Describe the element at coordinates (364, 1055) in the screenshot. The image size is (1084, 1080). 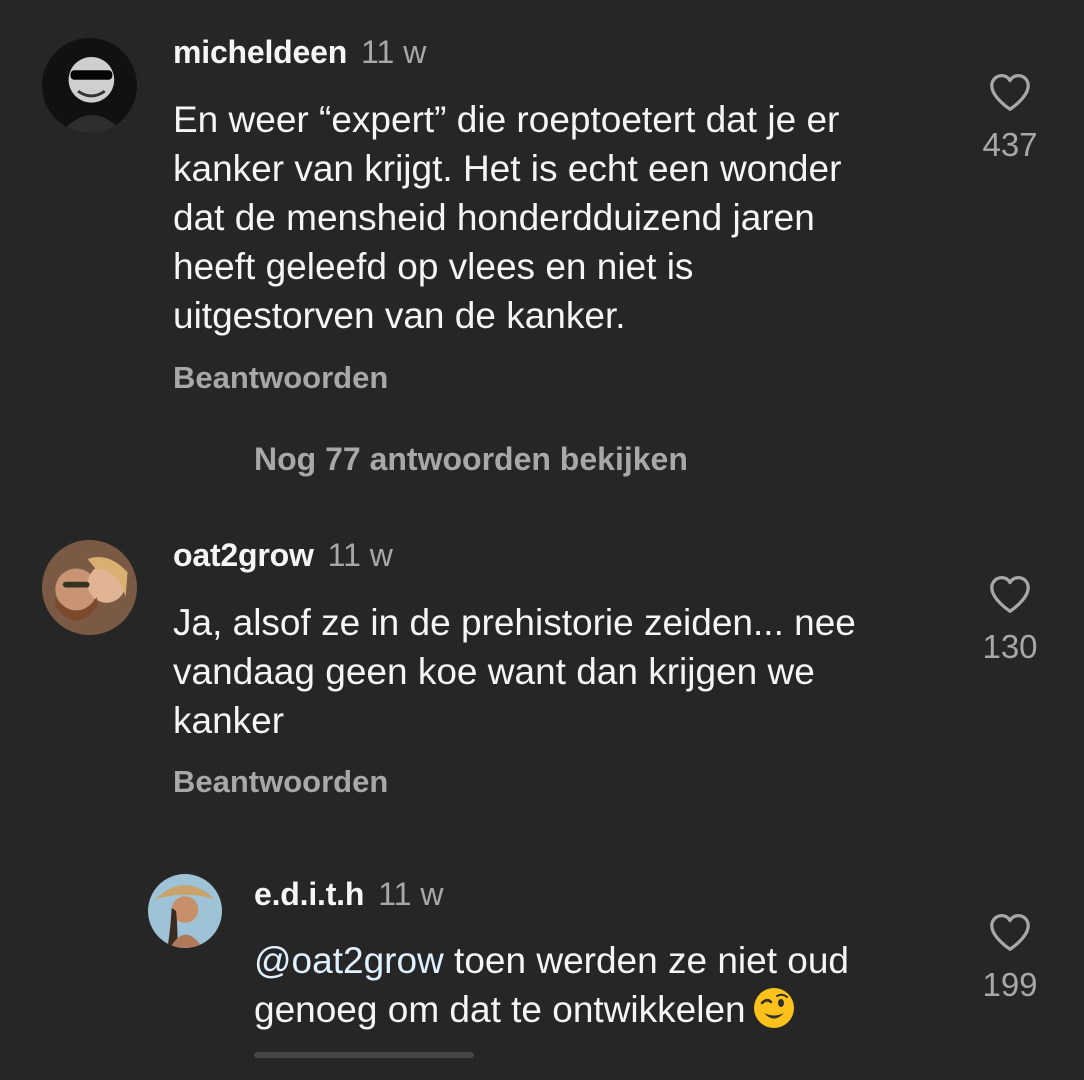
I see `clipped-reply-button` at that location.